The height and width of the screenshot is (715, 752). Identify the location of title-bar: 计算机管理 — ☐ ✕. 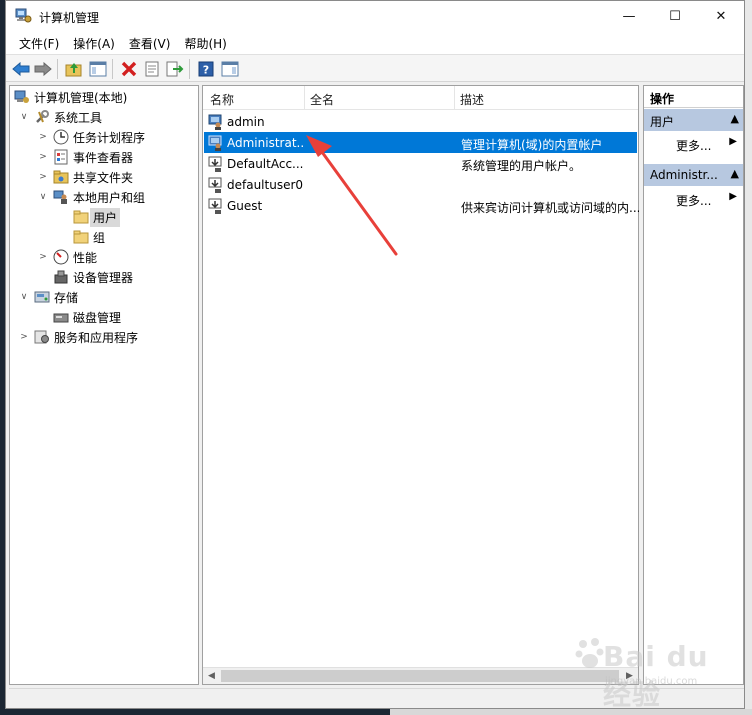
(375, 16).